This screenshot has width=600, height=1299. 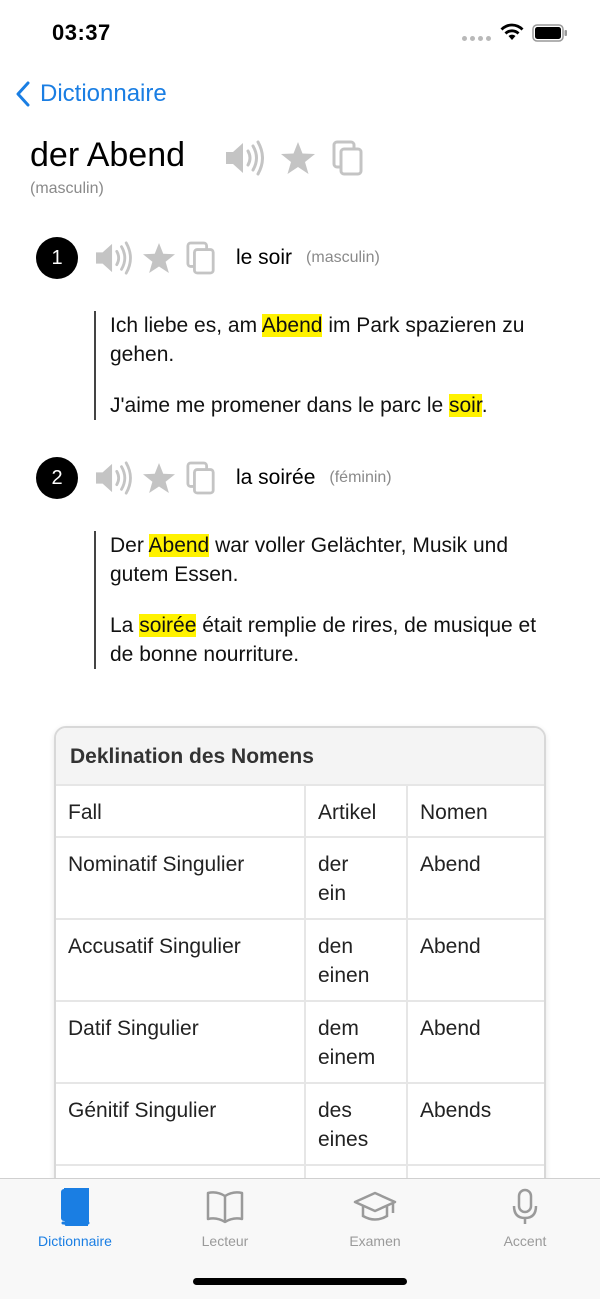 What do you see at coordinates (57, 478) in the screenshot?
I see `sense-number: 2` at bounding box center [57, 478].